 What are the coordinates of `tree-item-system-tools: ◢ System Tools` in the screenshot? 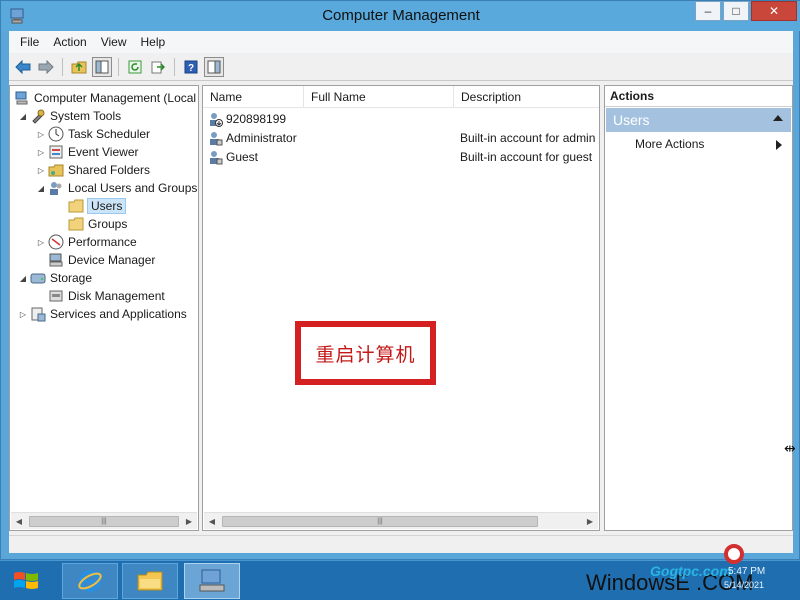 It's located at (69, 116).